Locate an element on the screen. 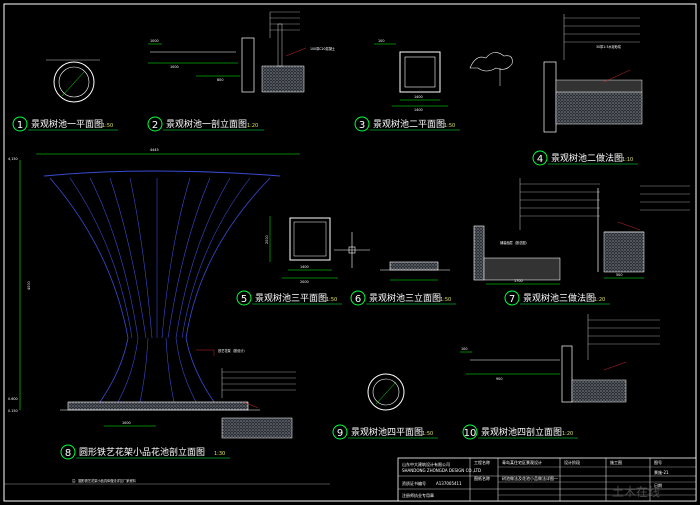  note-3-text: 30厚1:3水泥砂浆 is located at coordinates (609, 46).